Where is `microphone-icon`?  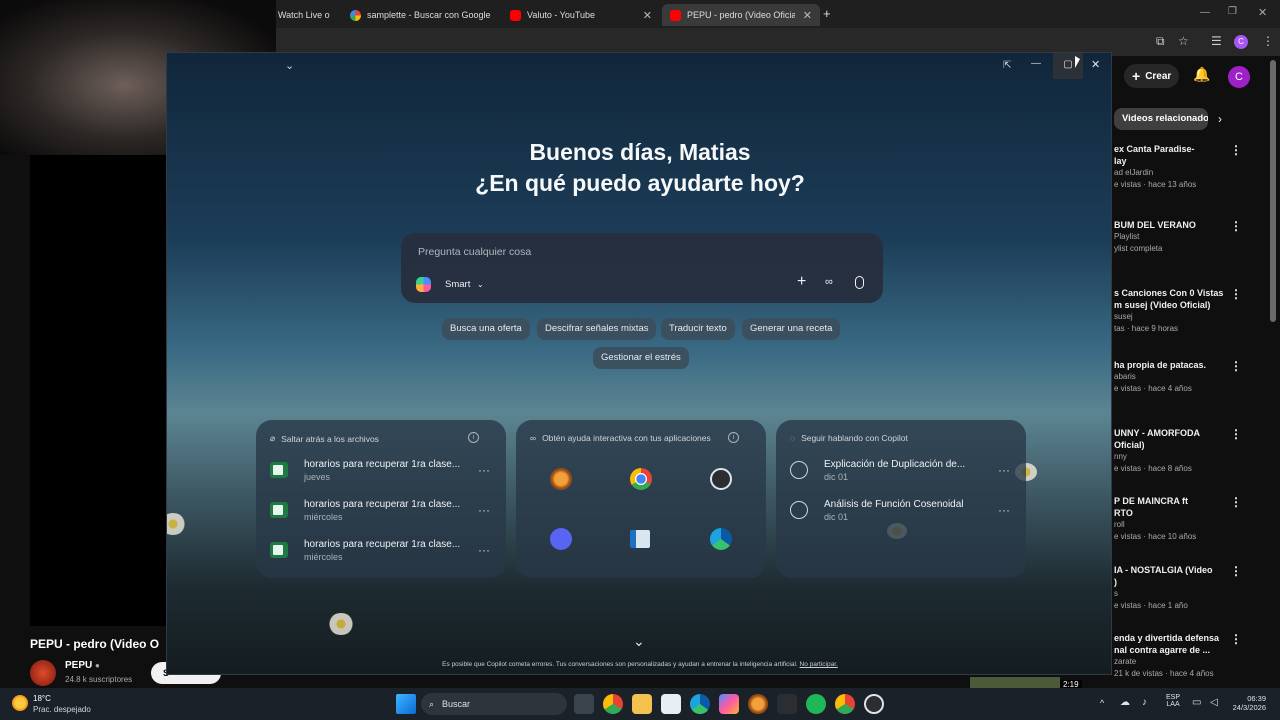 microphone-icon is located at coordinates (859, 282).